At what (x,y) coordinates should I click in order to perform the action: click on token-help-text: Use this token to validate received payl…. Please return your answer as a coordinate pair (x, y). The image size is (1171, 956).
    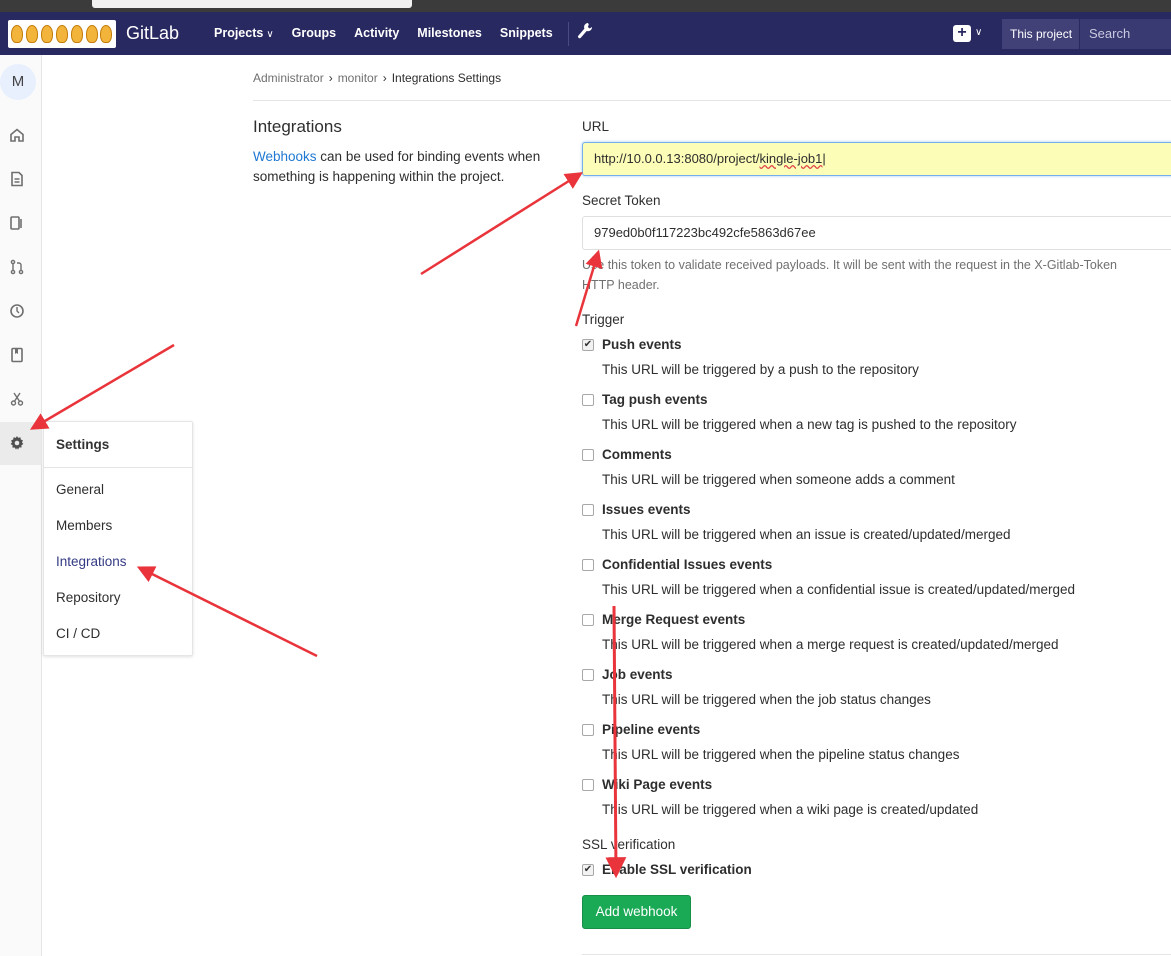
    Looking at the image, I should click on (850, 275).